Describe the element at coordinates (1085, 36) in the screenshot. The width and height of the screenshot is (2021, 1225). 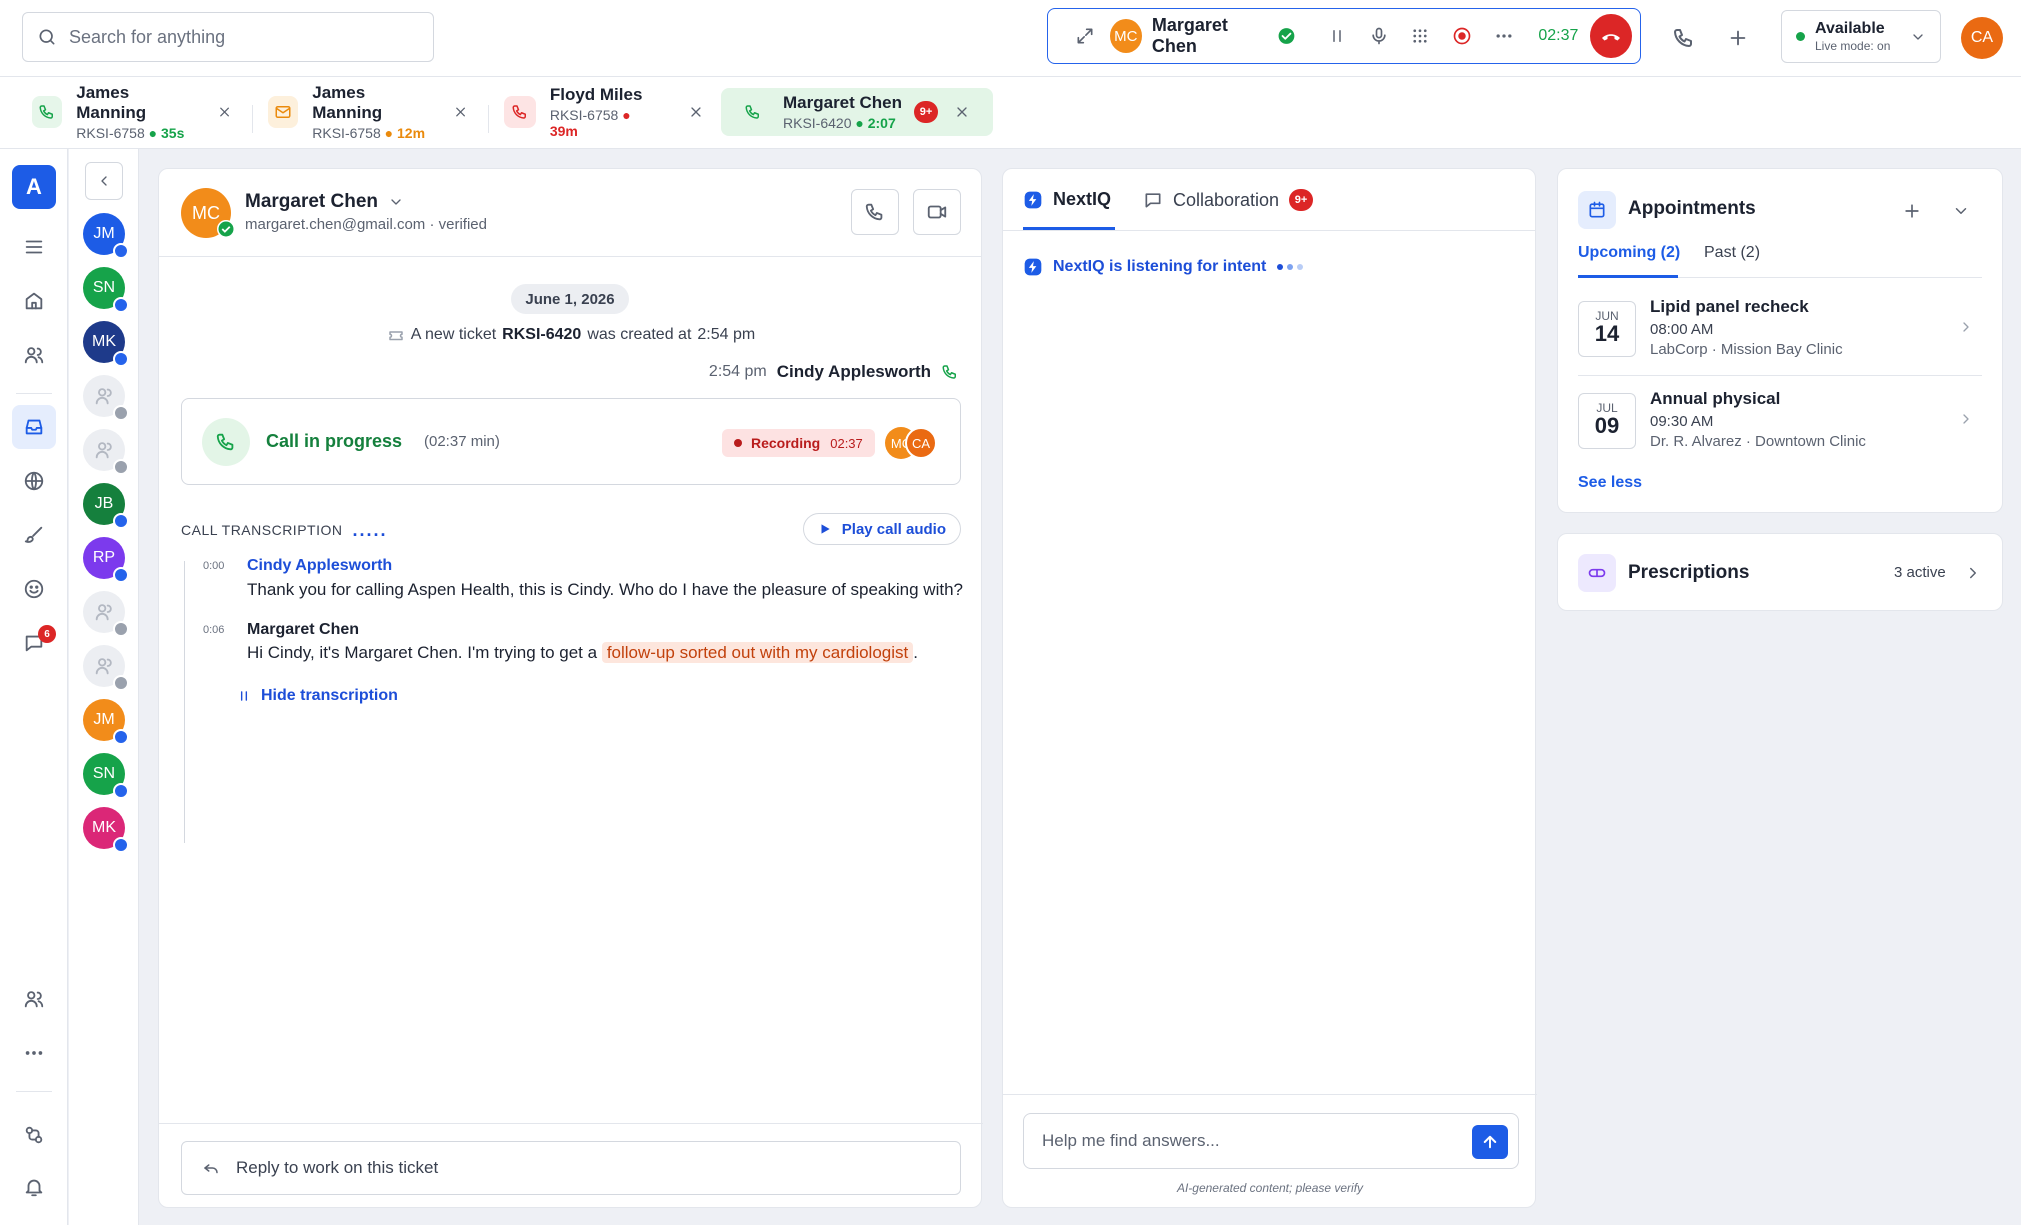
I see `expand-icon` at that location.